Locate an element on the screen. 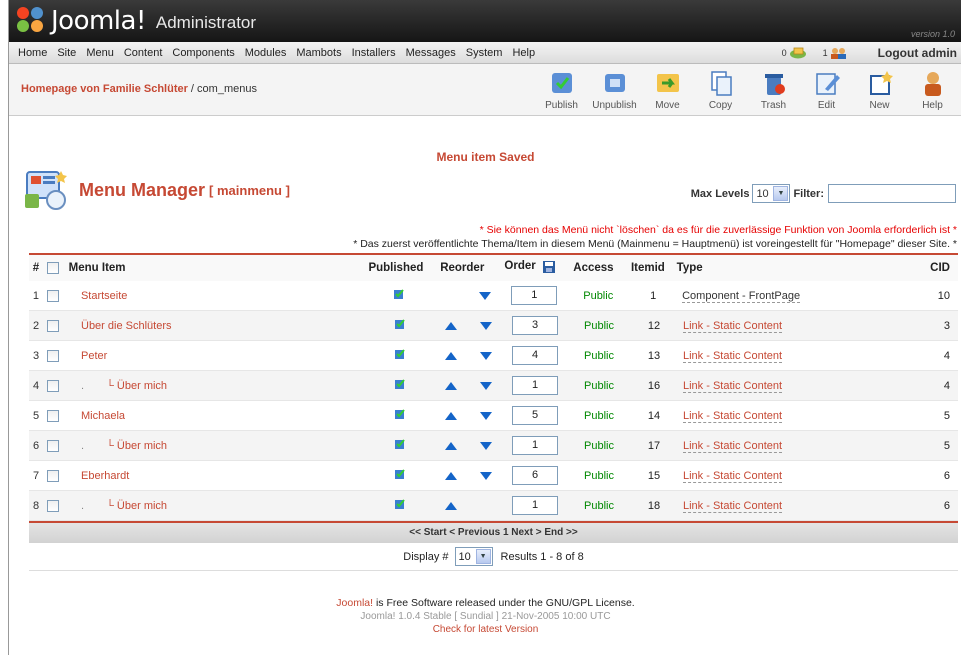  menu-site: Site is located at coordinates (66, 53).